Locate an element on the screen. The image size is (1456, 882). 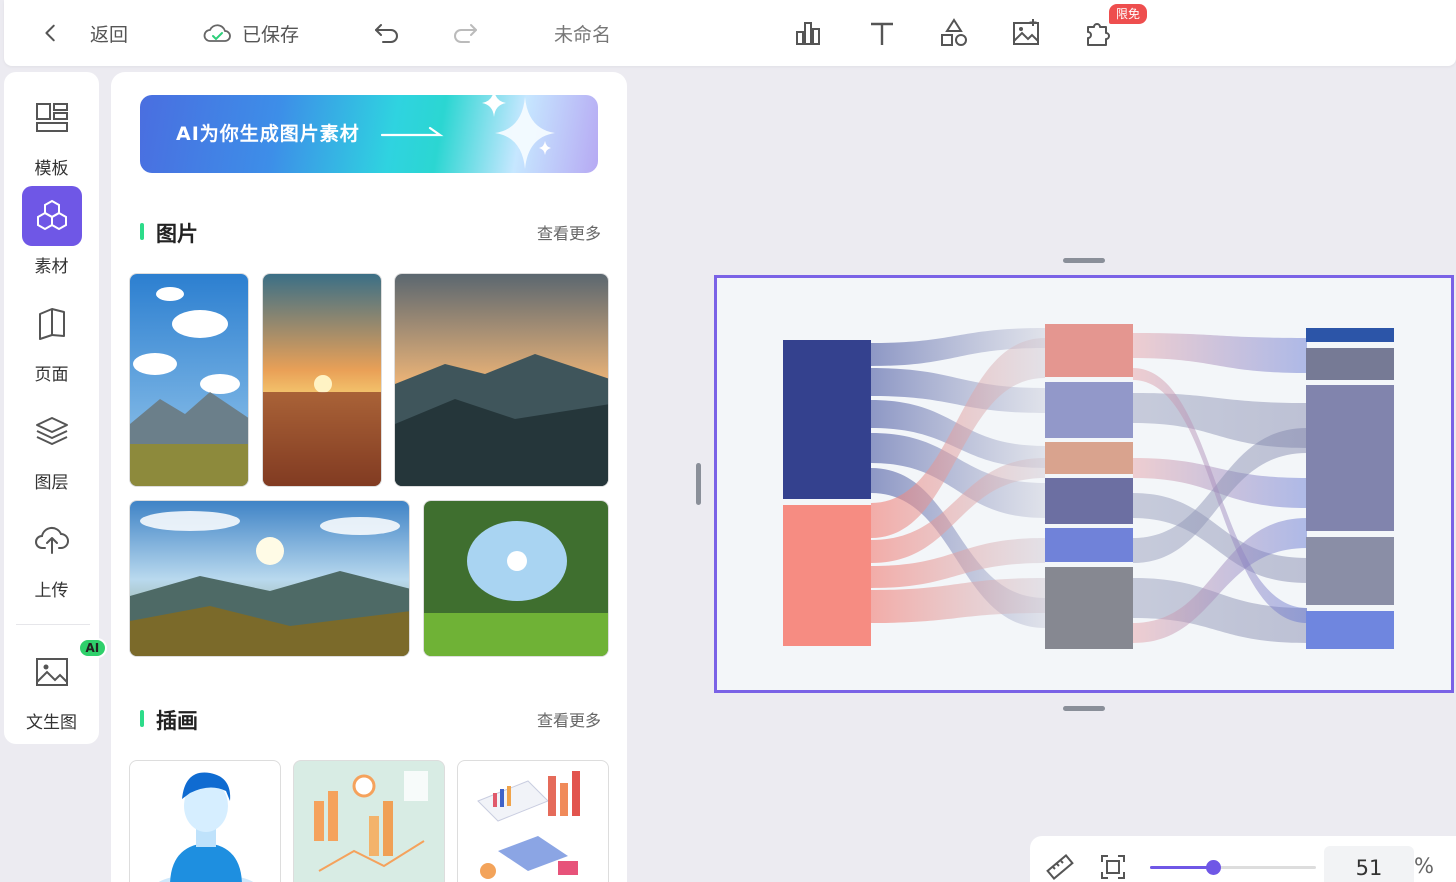
left-navigation: 模板 素材 页面 图层 上传 AI 文生图 is located at coordinates (56, 408).